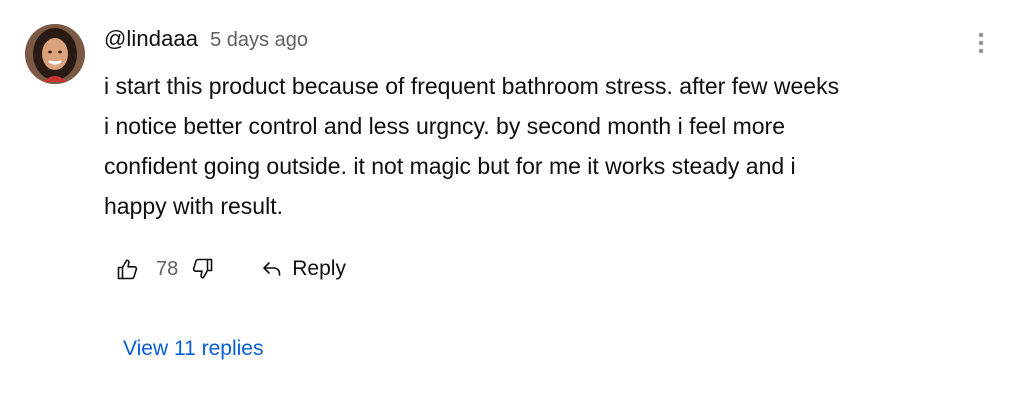 This screenshot has height=414, width=1024. I want to click on more-vertical-icon, so click(981, 43).